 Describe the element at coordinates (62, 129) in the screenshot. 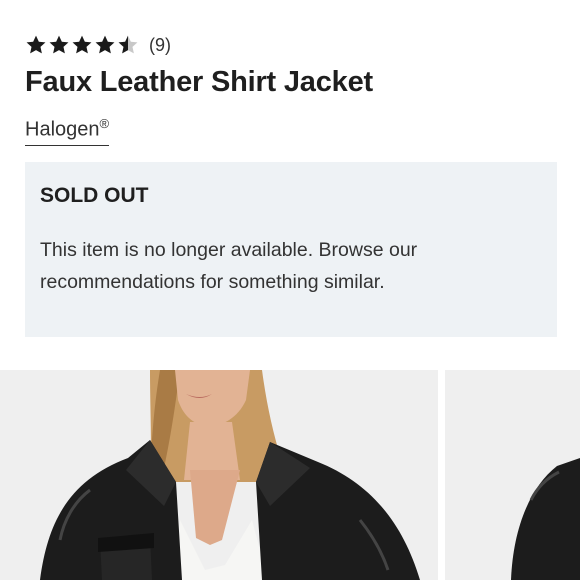

I see `brand-name: Halogen` at that location.